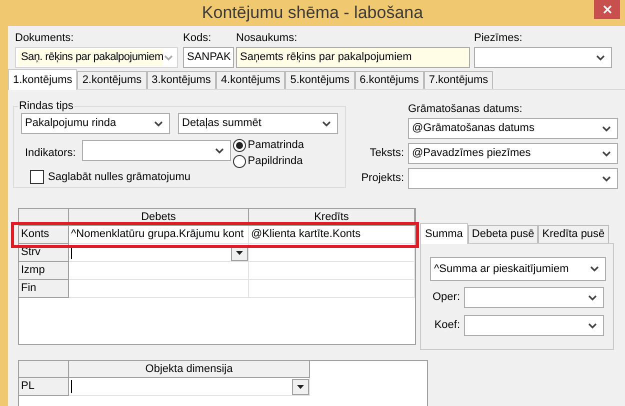  I want to click on table-cell: ^Nomenklatūru grupa.Krājumu kont, so click(159, 235).